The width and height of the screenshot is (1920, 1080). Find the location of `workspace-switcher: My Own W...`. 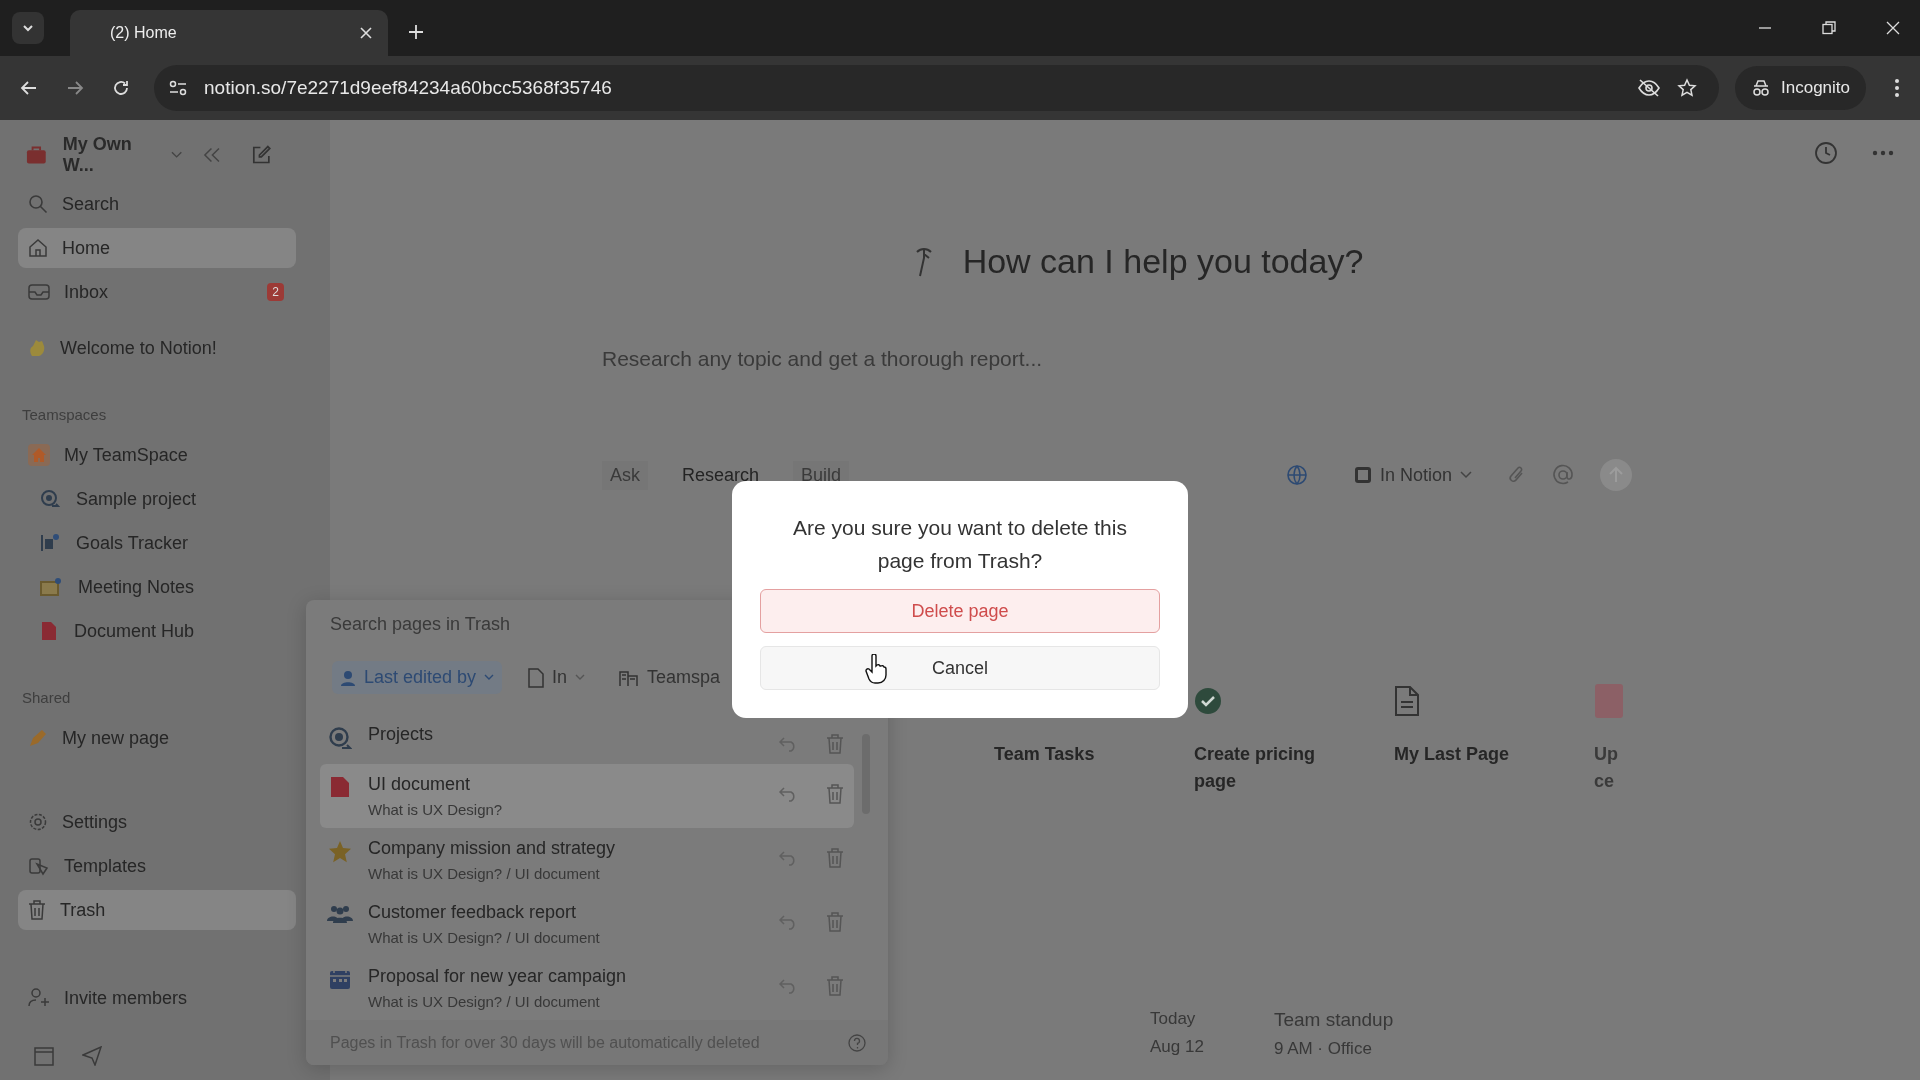

workspace-switcher: My Own W... is located at coordinates (112, 155).